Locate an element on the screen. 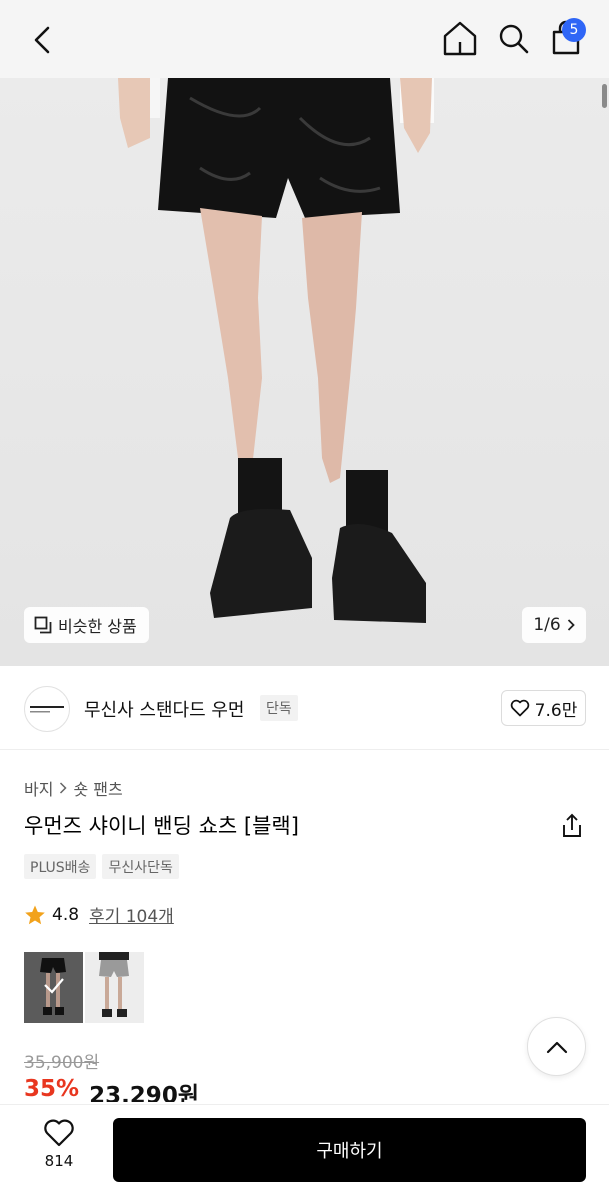 Image resolution: width=609 pixels, height=1200 pixels. share-icon is located at coordinates (572, 825).